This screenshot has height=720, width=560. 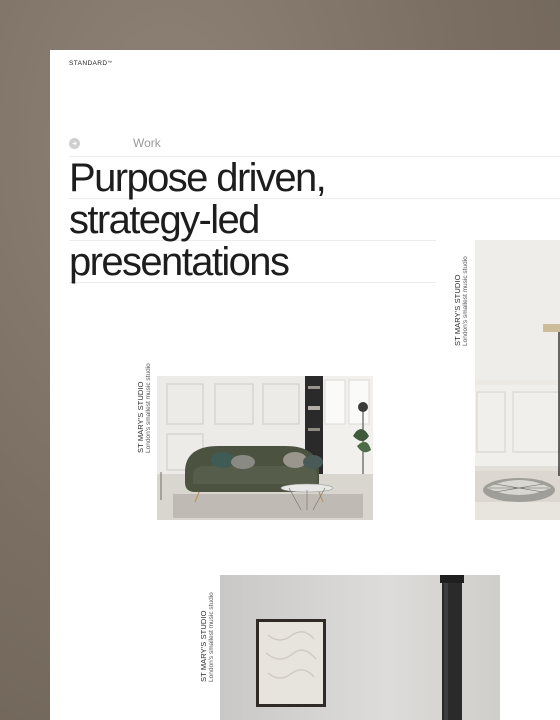 What do you see at coordinates (179, 262) in the screenshot?
I see `title-line: presentations` at bounding box center [179, 262].